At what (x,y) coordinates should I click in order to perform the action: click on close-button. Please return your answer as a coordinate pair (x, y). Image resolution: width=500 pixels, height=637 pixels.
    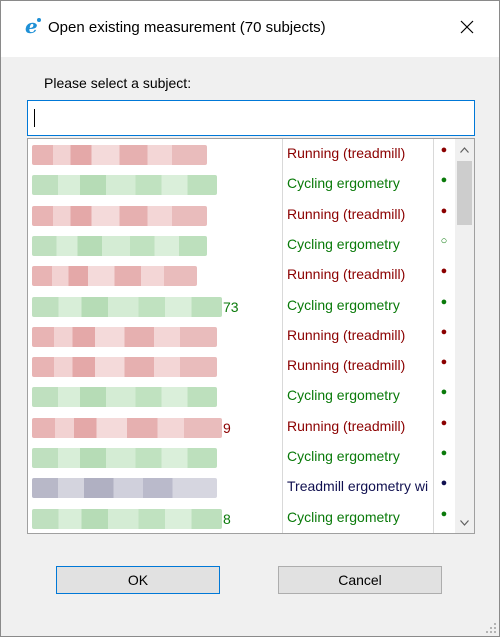
    Looking at the image, I should click on (467, 27).